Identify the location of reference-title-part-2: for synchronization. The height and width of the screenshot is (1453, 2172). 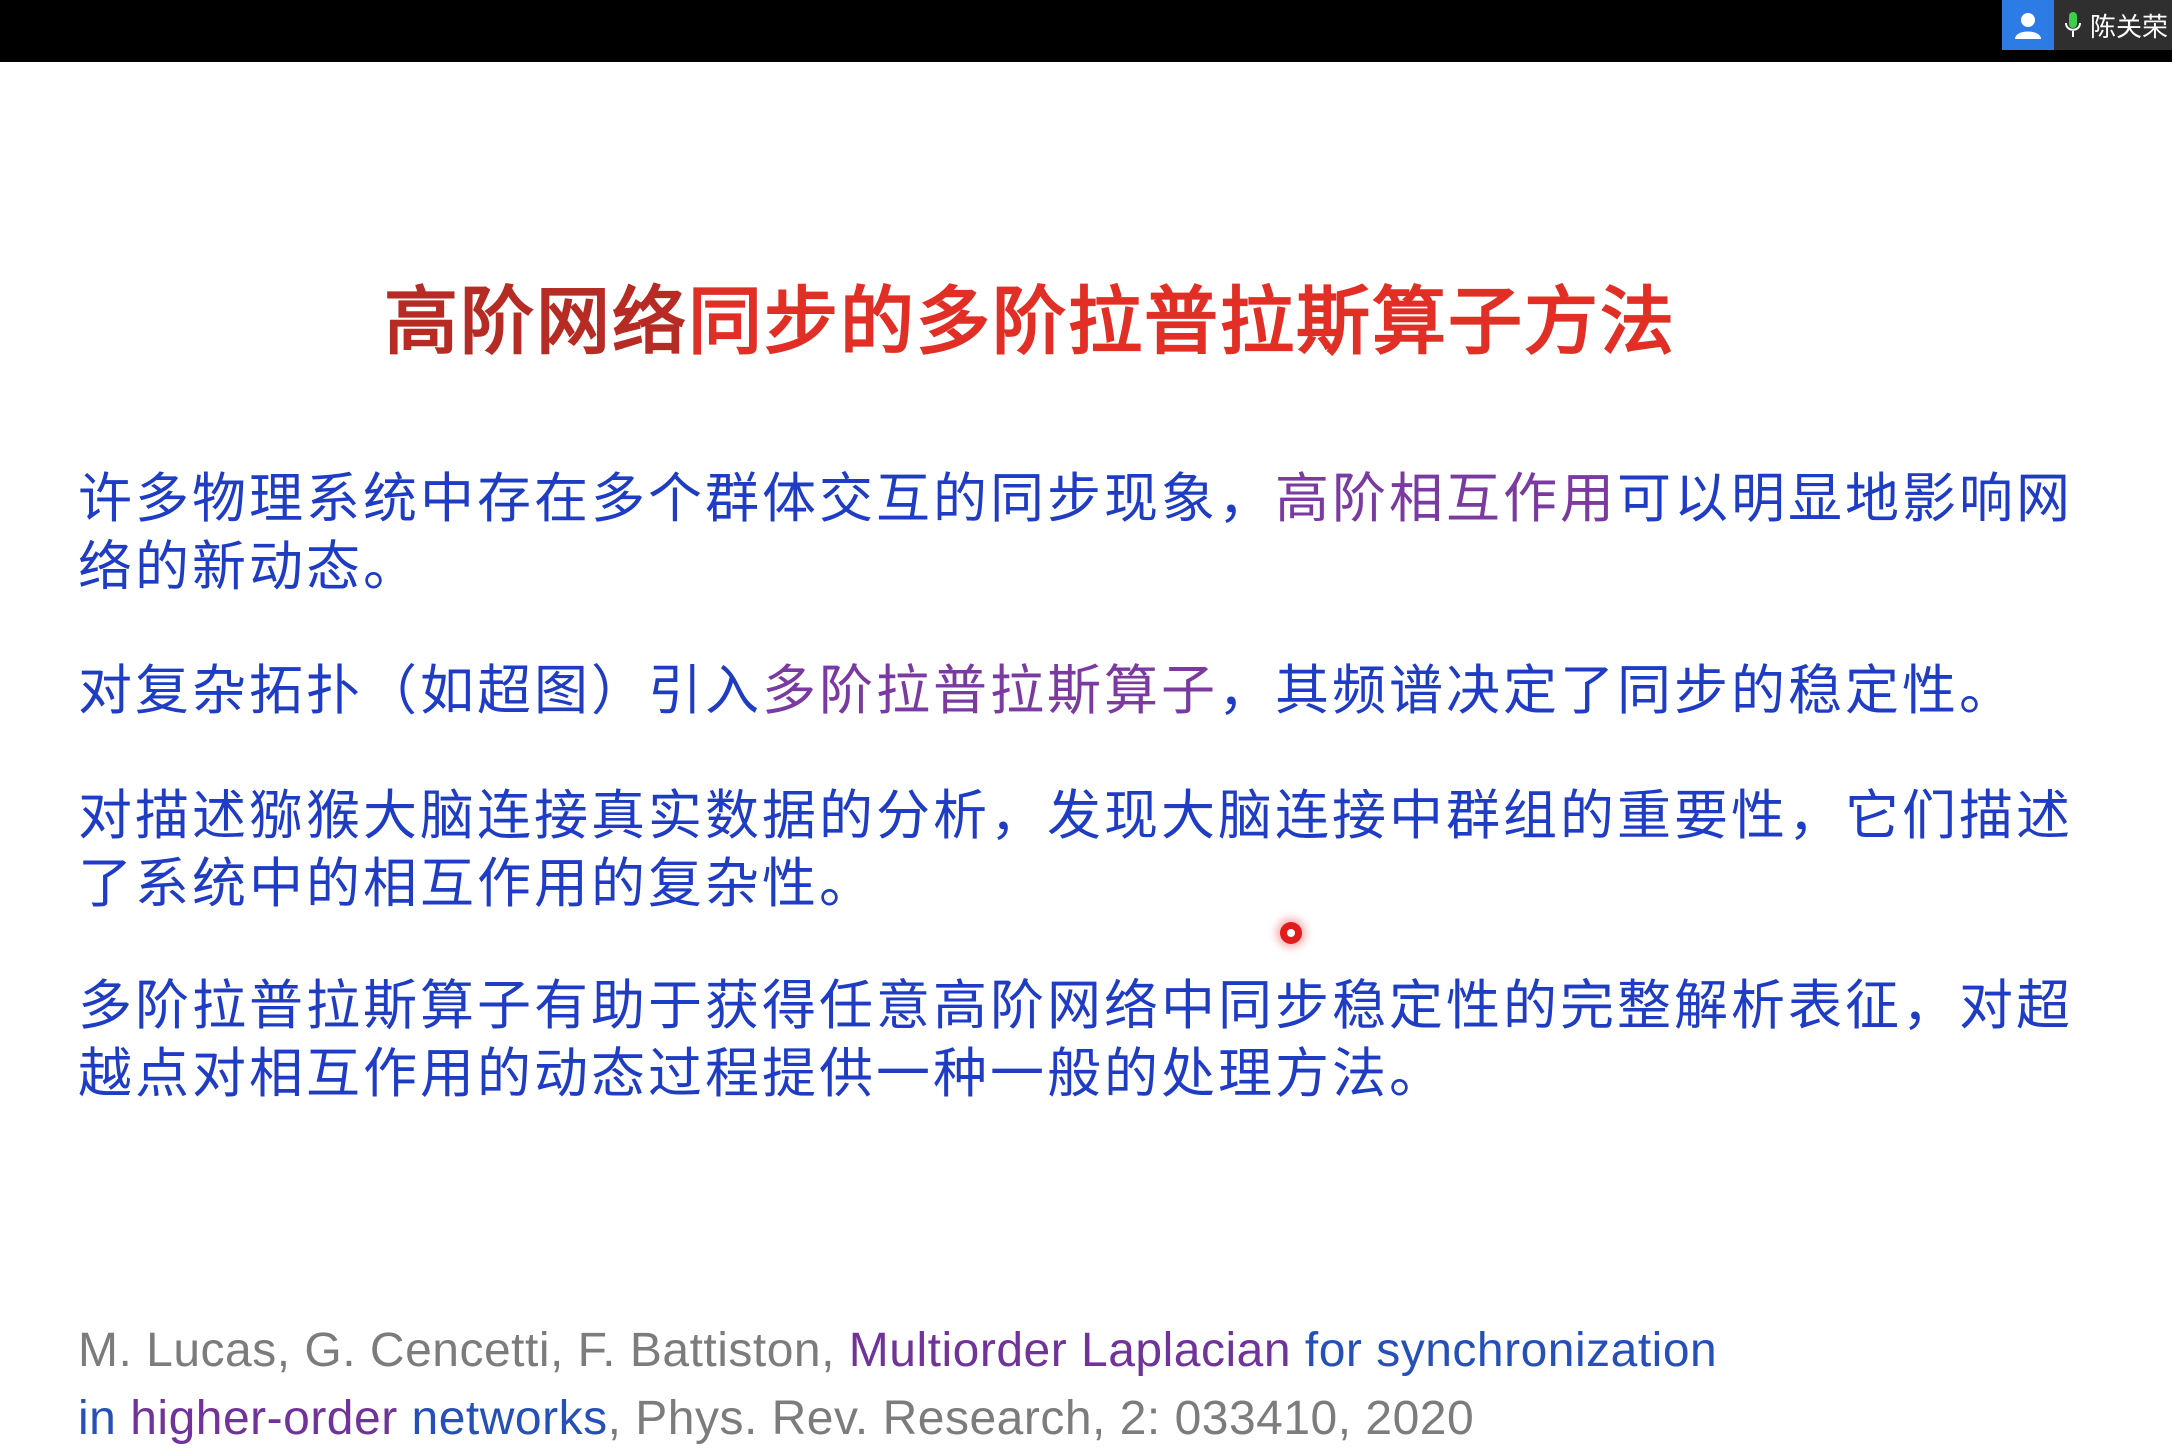
(1504, 1350).